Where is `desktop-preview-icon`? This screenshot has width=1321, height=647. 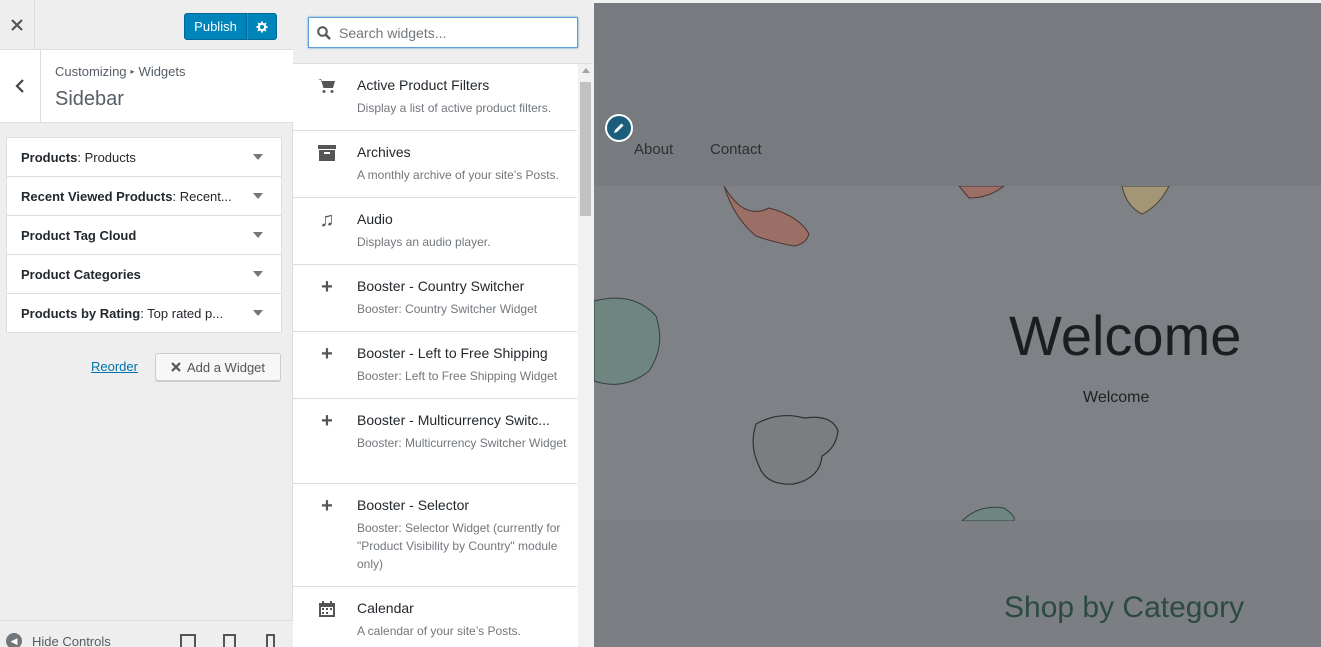 desktop-preview-icon is located at coordinates (188, 640).